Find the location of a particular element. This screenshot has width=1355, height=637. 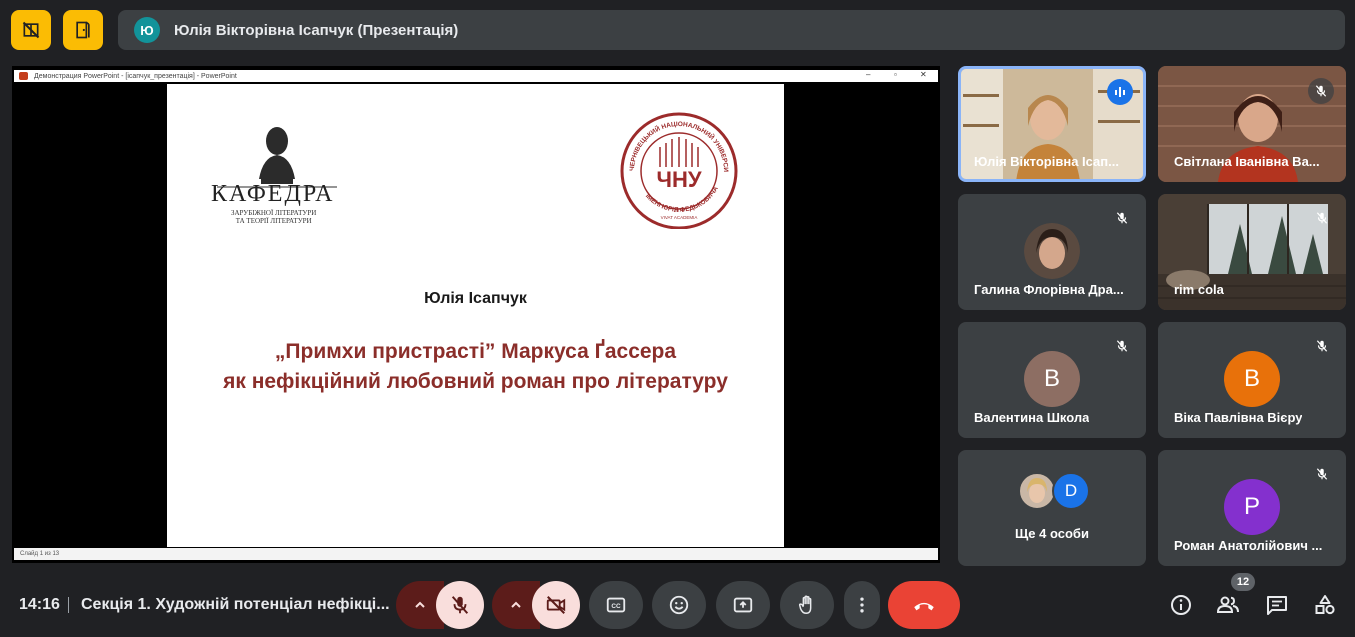

more-vert-icon is located at coordinates (862, 605).